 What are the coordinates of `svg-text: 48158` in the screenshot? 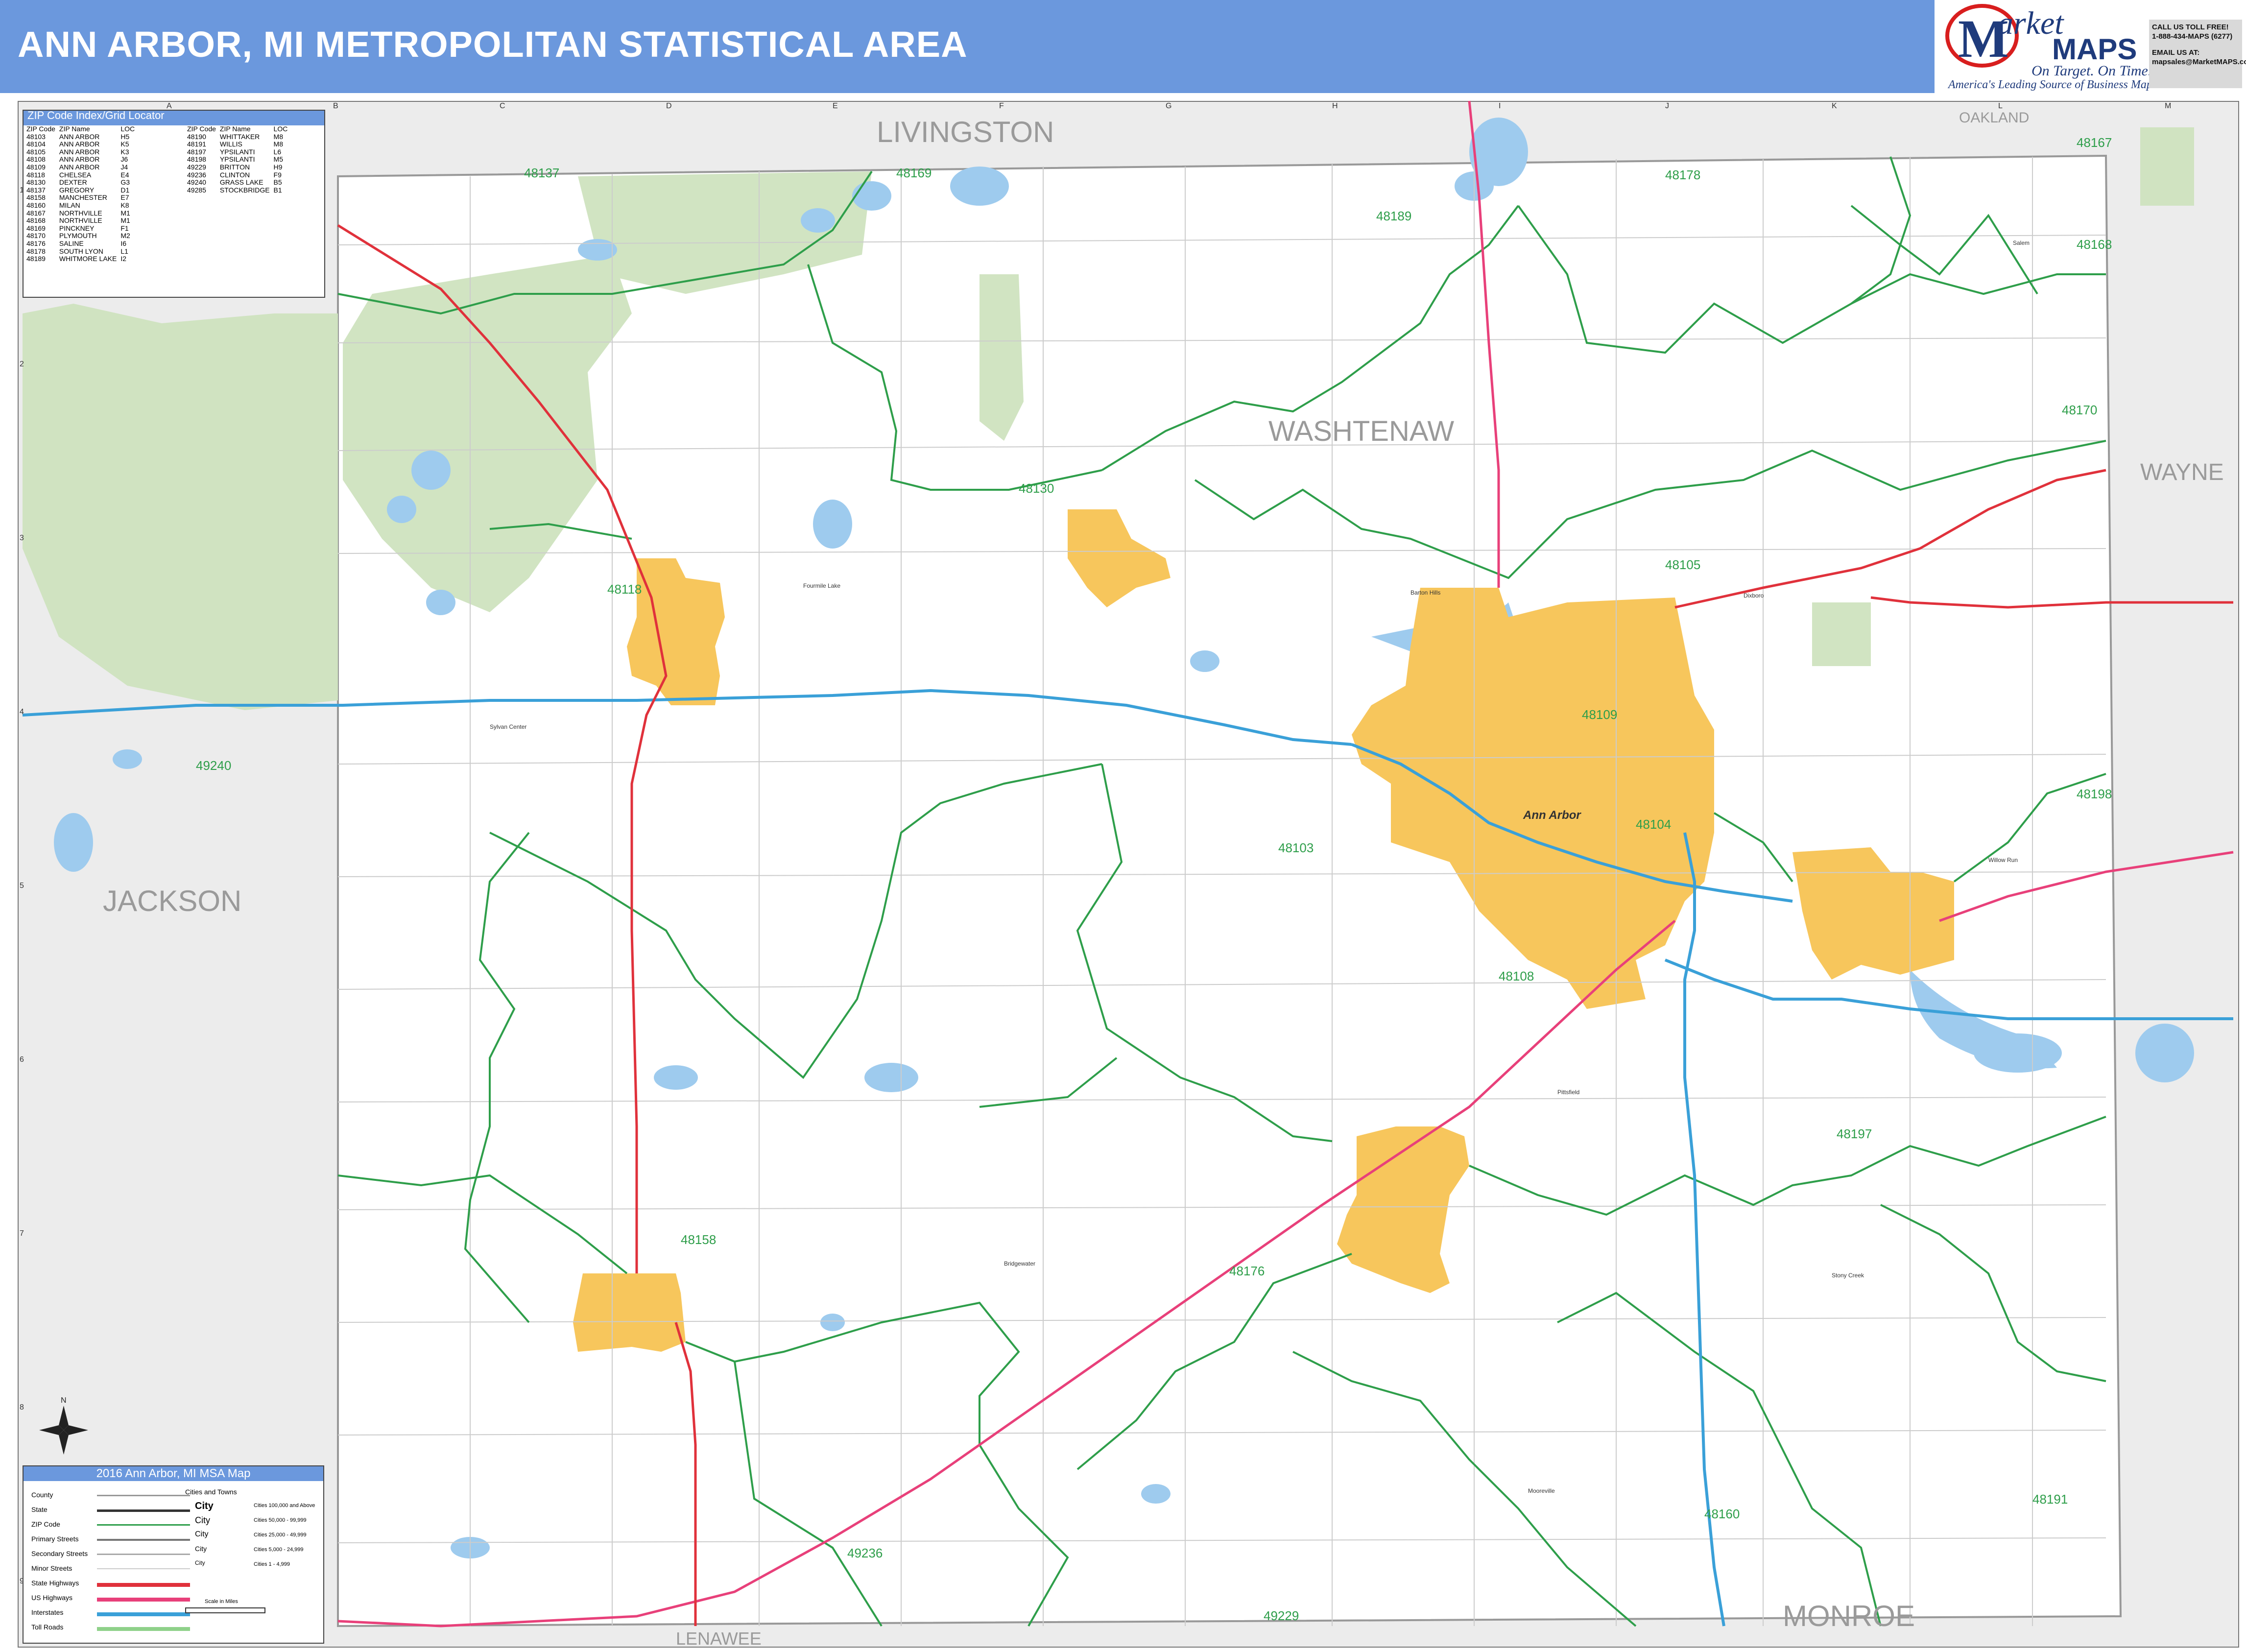 It's located at (699, 1239).